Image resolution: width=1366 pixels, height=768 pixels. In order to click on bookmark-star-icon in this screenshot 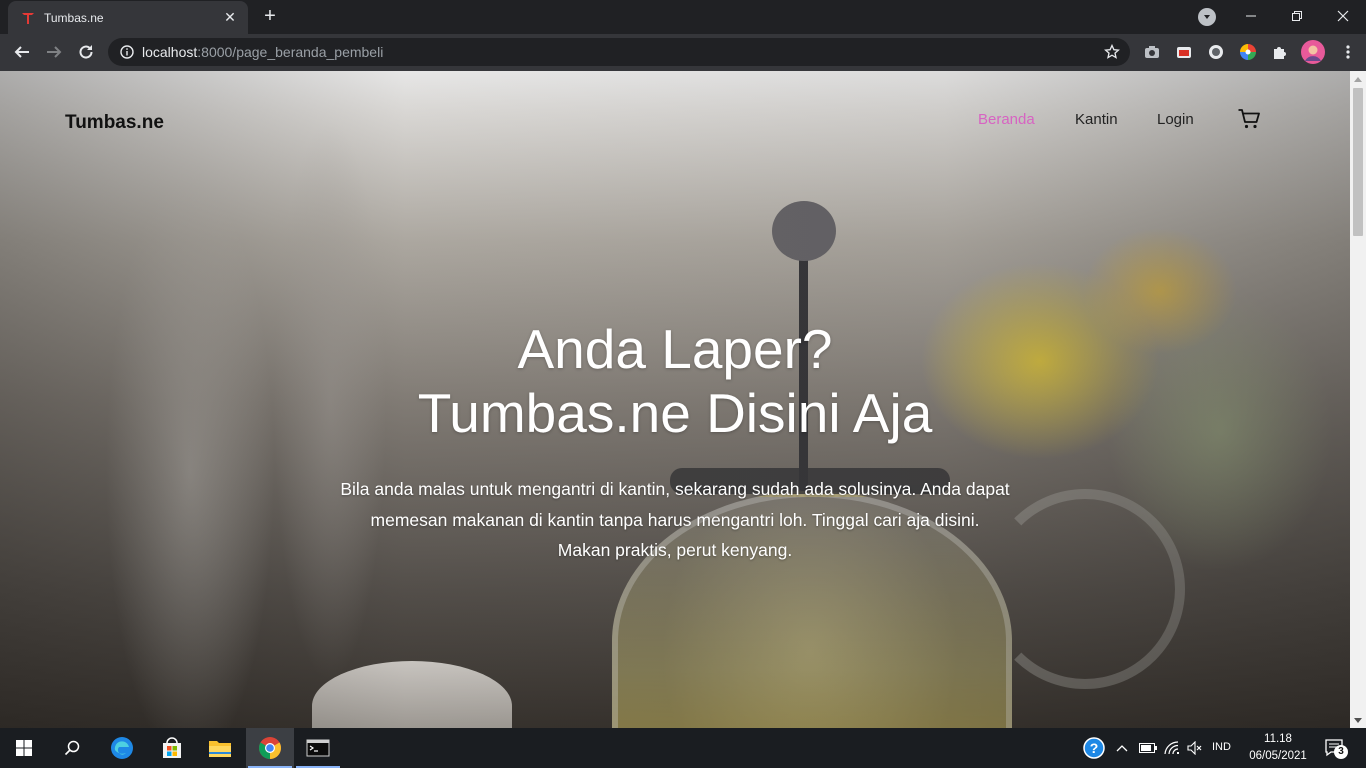, I will do `click(1112, 52)`.